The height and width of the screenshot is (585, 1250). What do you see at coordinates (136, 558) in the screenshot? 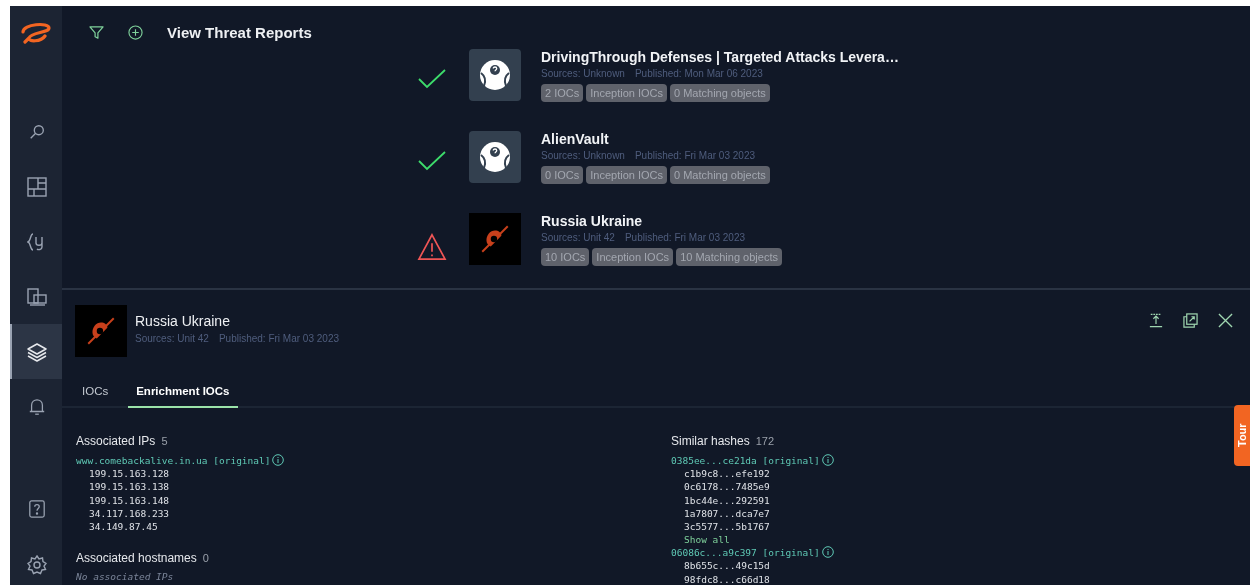
I see `section-title: Associated hostnames` at bounding box center [136, 558].